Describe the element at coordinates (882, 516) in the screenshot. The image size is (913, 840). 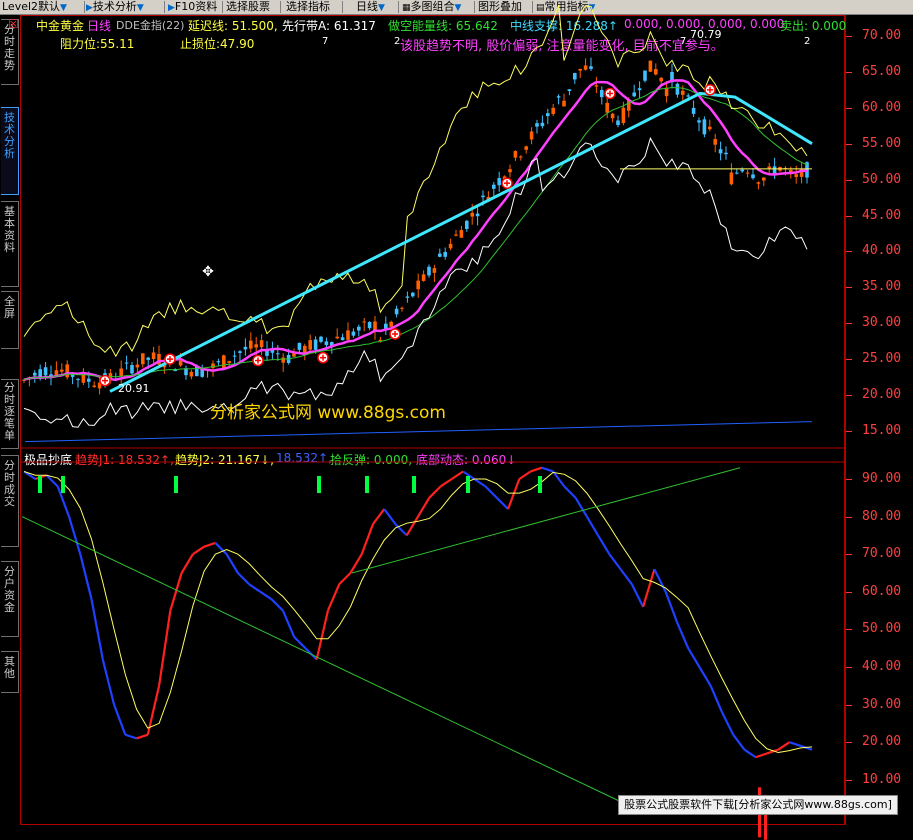
I see `sub-tick-label: 80.00` at that location.